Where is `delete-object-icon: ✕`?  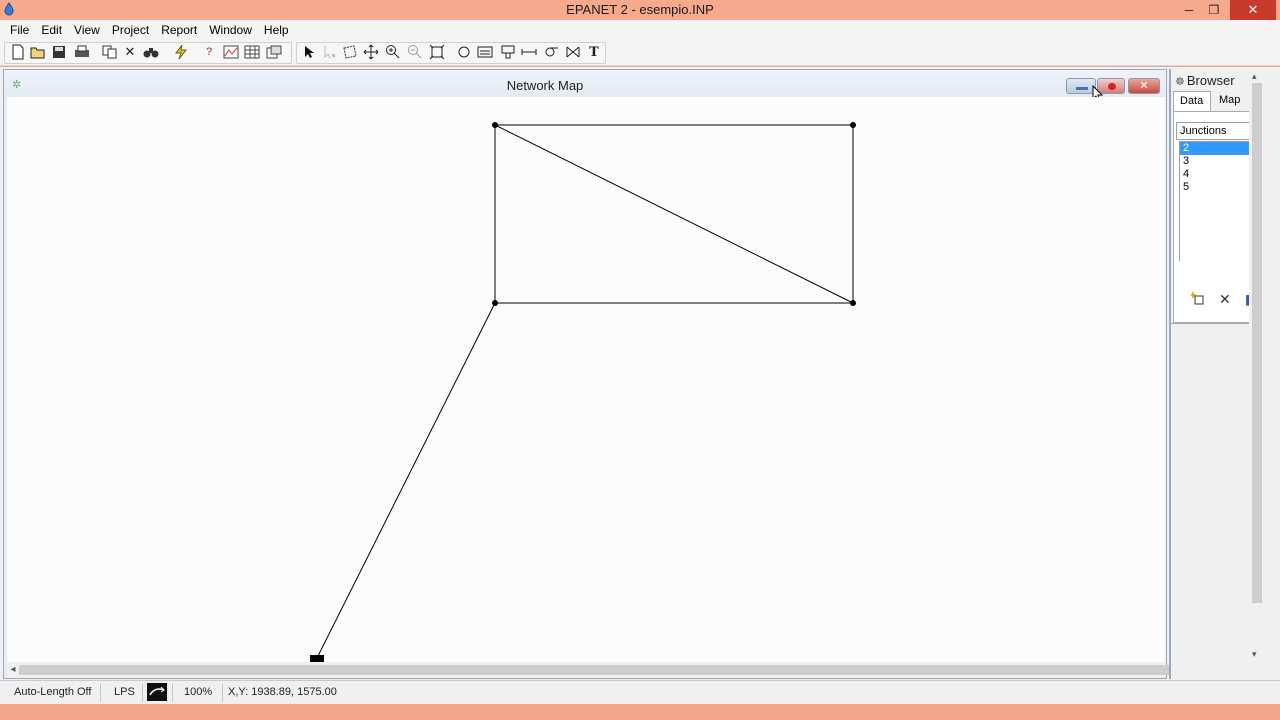
delete-object-icon: ✕ is located at coordinates (1225, 299).